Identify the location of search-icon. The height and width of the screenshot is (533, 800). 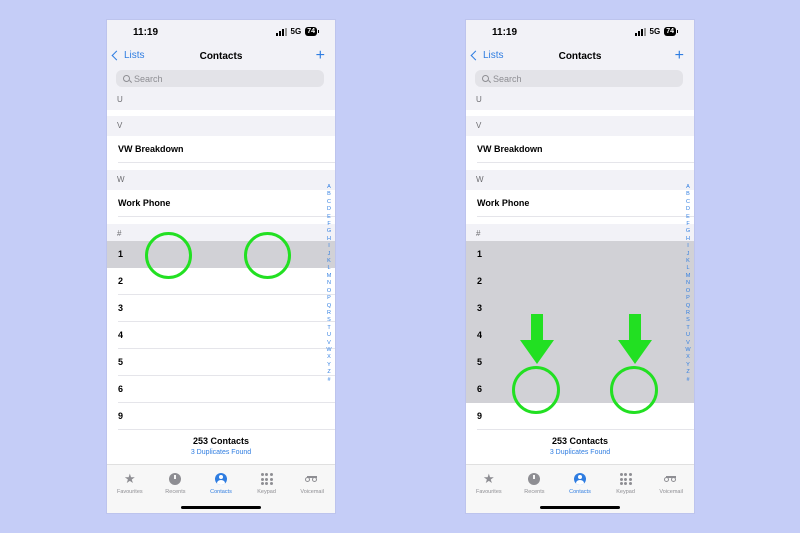
(485, 78).